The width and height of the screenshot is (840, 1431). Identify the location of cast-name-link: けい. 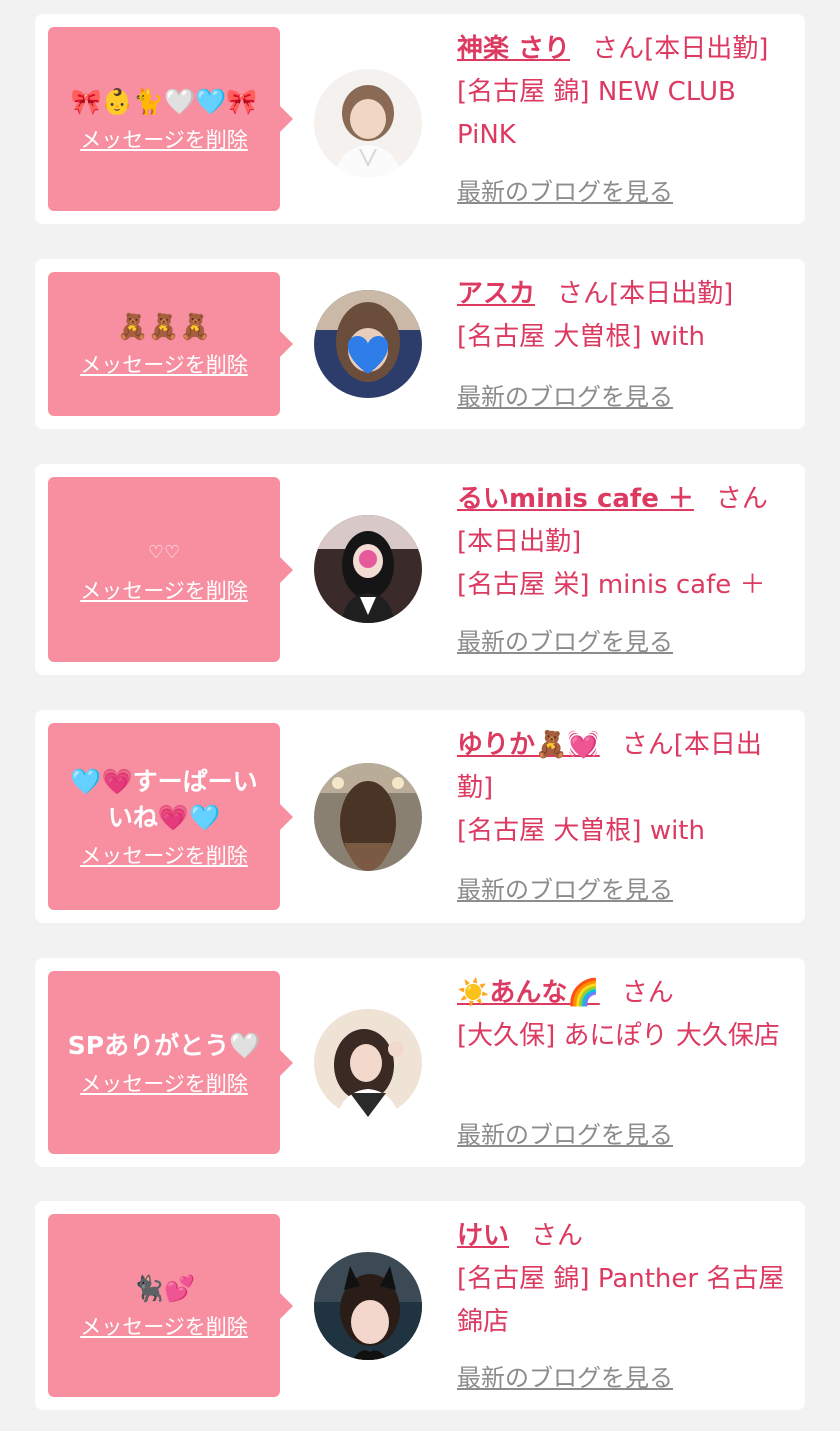
(483, 1236).